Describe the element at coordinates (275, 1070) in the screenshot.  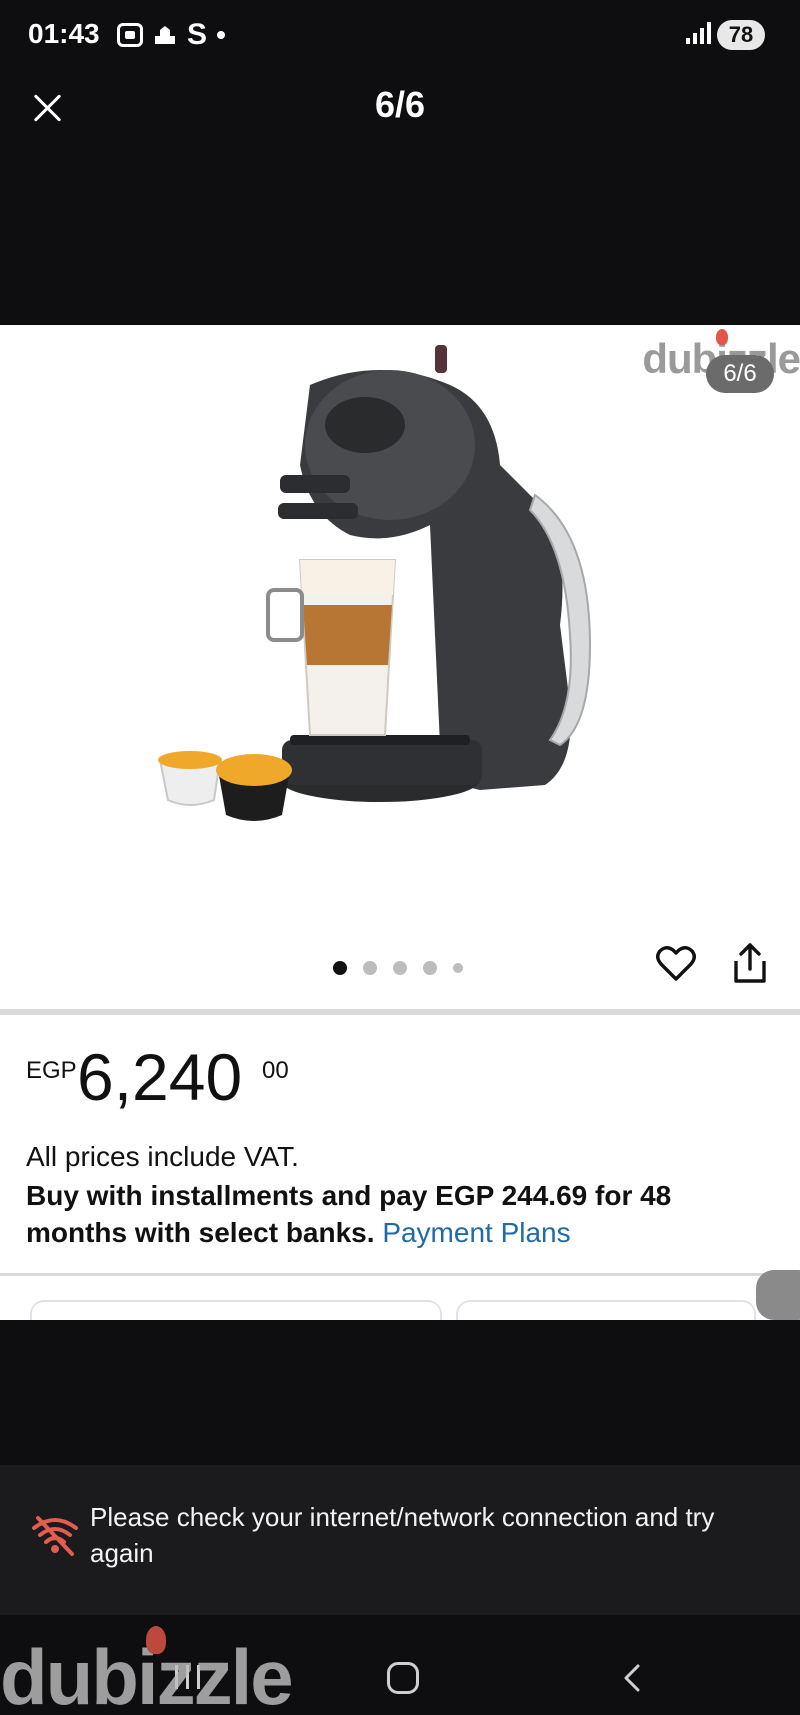
I see `price-cents: 00` at that location.